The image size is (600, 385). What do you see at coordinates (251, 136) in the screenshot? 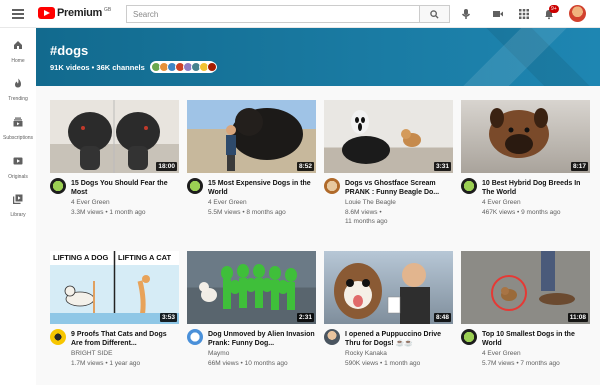
I see `video-thumbnail: 8:52` at bounding box center [251, 136].